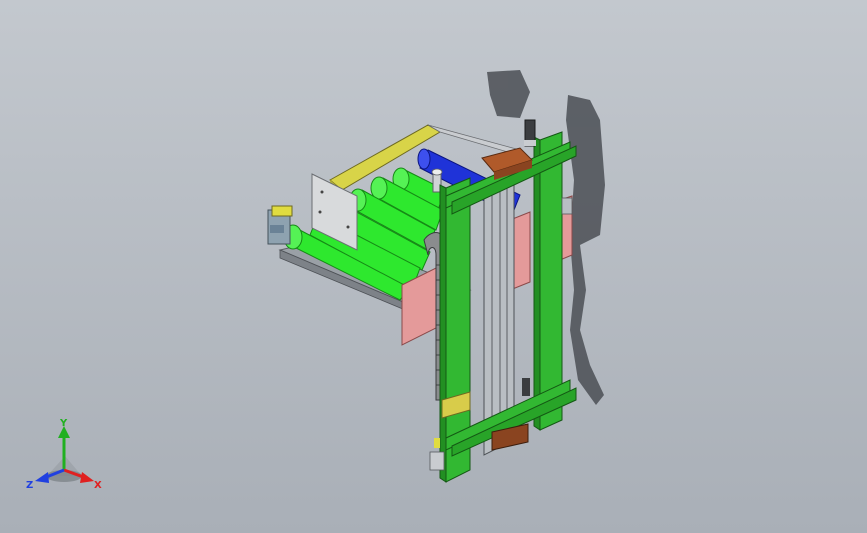  What do you see at coordinates (530, 133) in the screenshot?
I see `top-cylinder` at bounding box center [530, 133].